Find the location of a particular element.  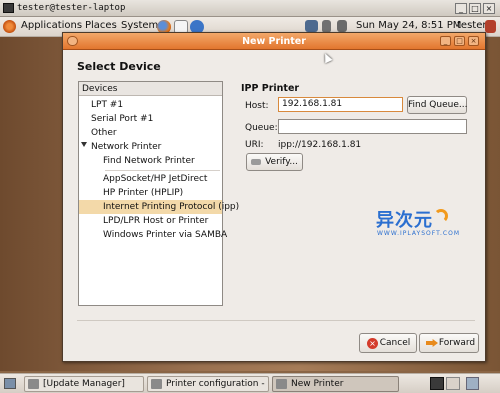

forward-arrow-icon is located at coordinates (432, 343).